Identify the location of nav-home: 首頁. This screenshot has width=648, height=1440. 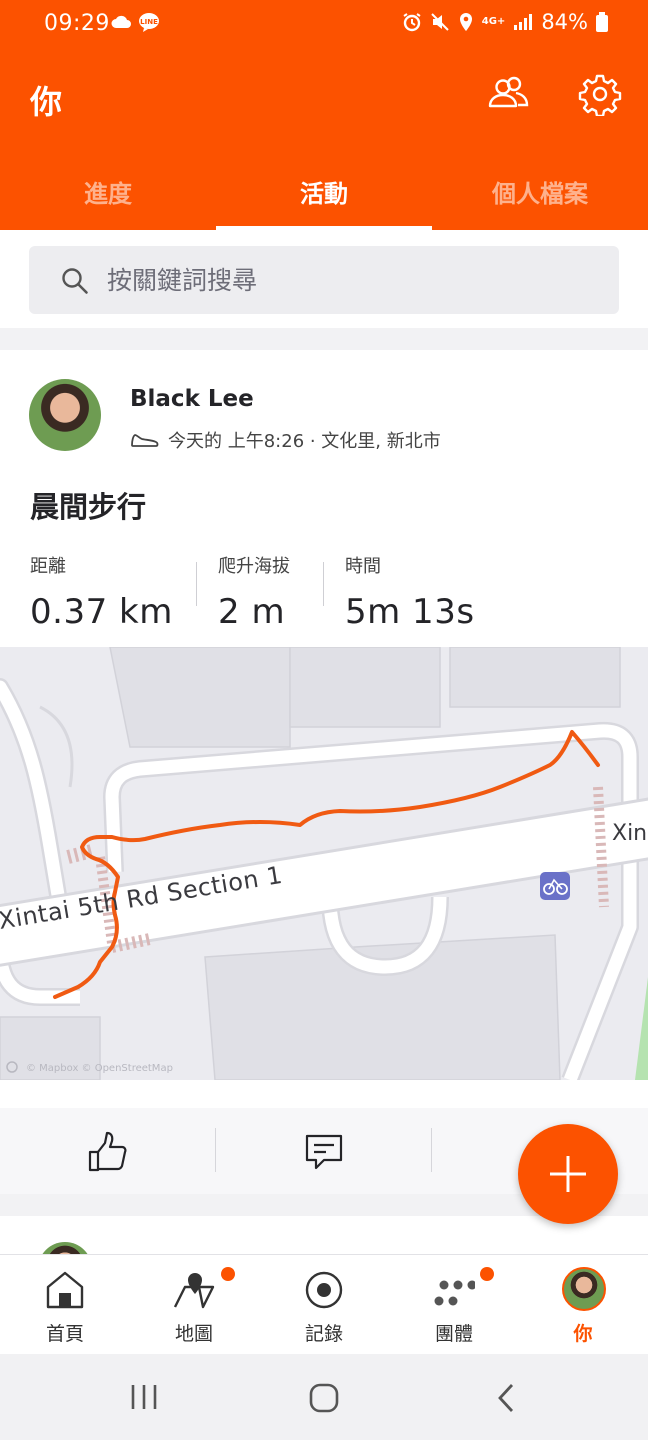
(65, 1305).